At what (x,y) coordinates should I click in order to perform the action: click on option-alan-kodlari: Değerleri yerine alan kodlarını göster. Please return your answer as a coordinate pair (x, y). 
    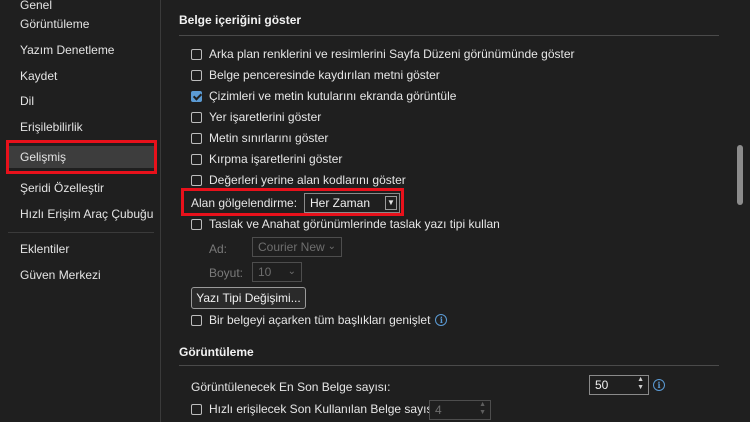
    Looking at the image, I should click on (298, 180).